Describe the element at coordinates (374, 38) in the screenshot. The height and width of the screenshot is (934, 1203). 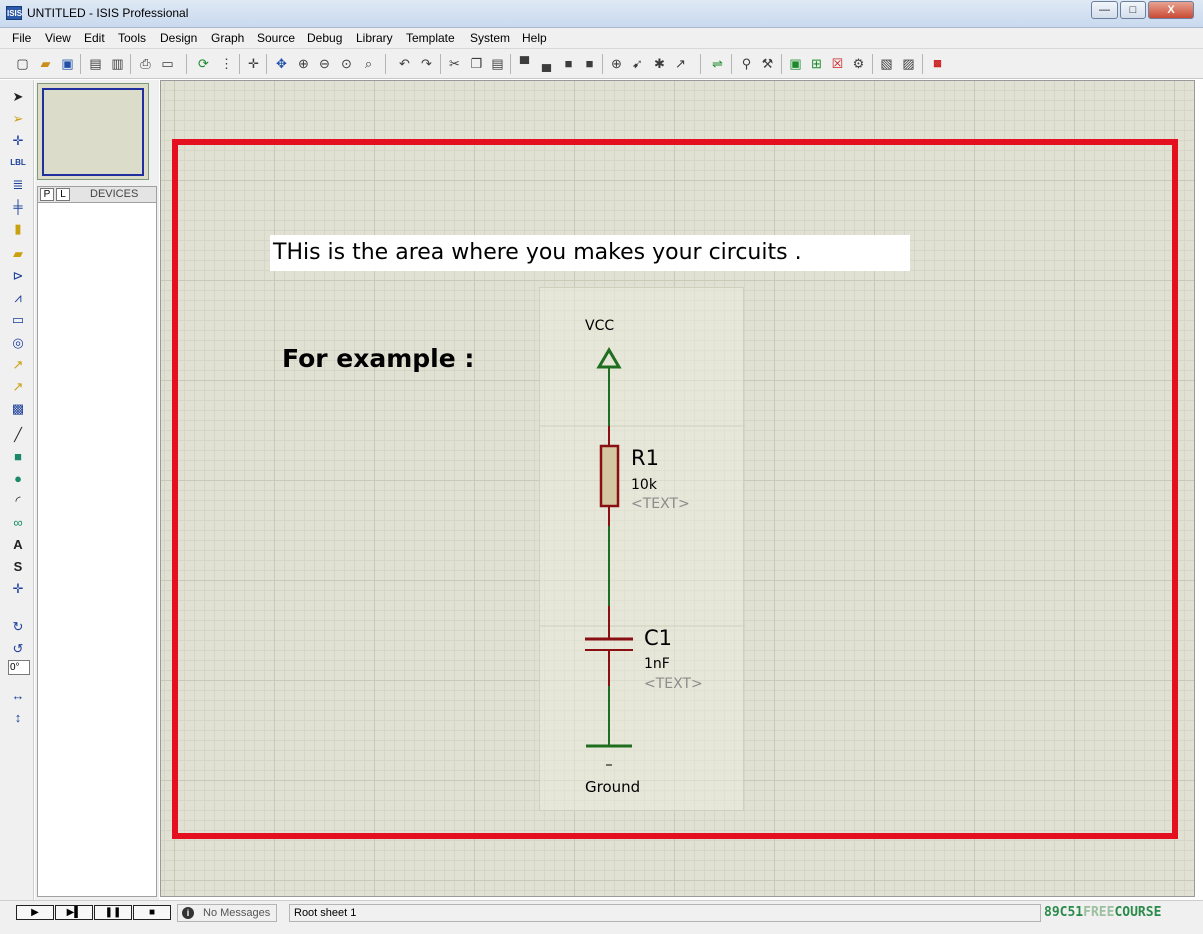
I see `menu-library: Library` at that location.